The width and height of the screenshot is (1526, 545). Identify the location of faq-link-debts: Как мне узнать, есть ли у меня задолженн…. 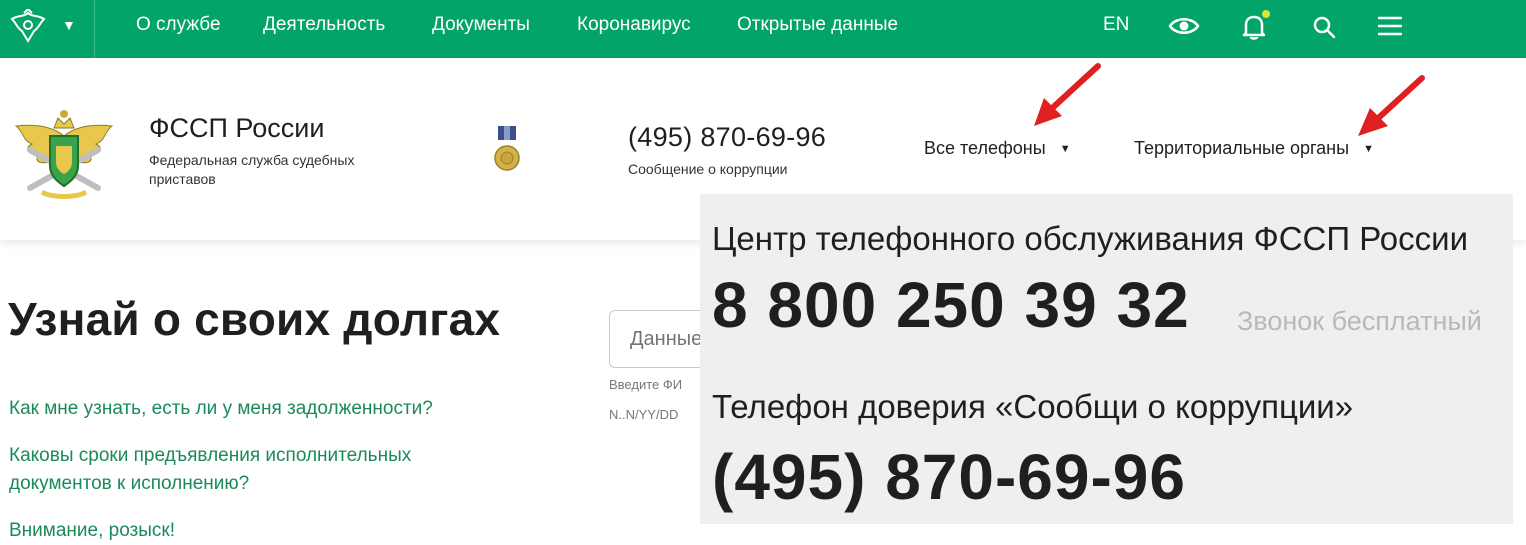
(221, 409).